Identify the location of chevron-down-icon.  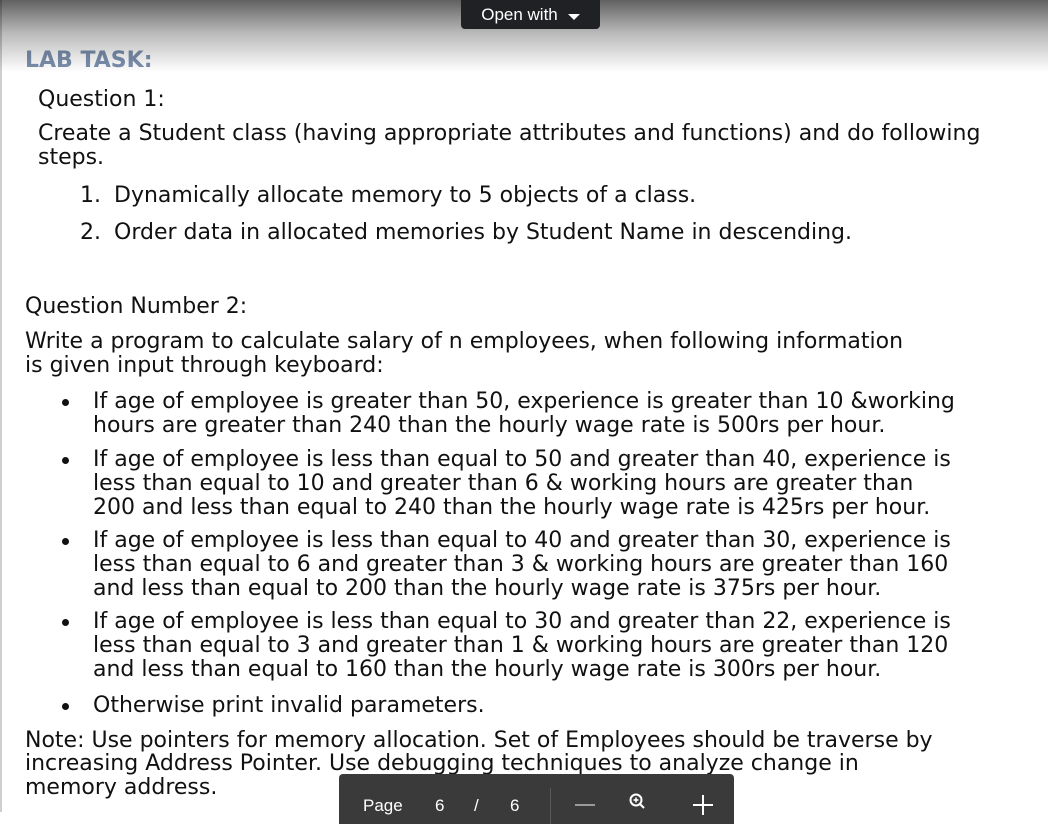
(573, 16).